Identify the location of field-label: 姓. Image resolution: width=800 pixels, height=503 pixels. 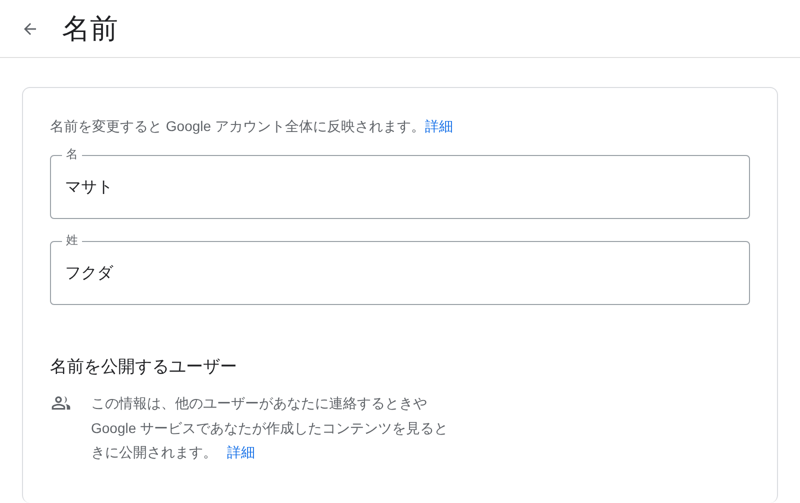
(72, 240).